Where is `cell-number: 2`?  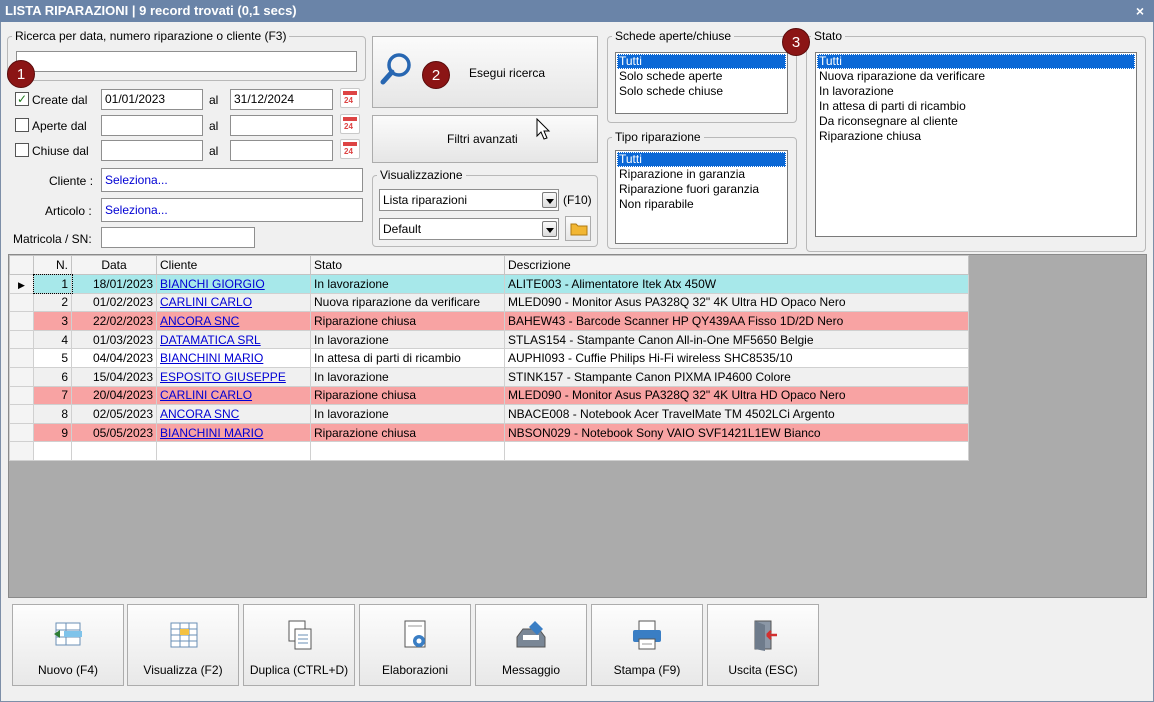
cell-number: 2 is located at coordinates (52, 302).